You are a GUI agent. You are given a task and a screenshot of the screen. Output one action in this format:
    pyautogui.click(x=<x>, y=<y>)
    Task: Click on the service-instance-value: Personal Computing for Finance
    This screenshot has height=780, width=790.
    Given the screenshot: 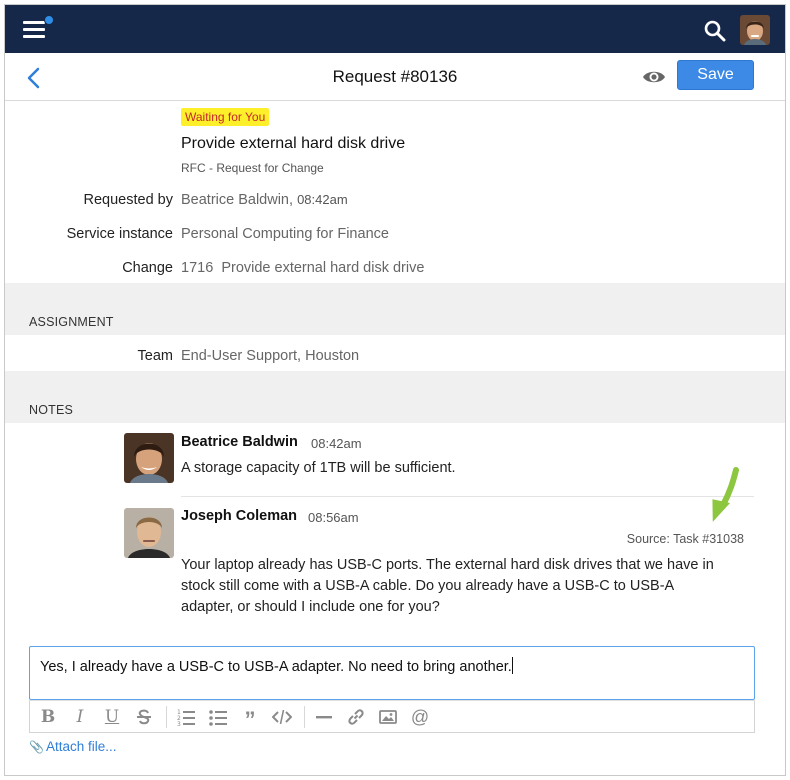 What is the action you would take?
    pyautogui.click(x=285, y=234)
    